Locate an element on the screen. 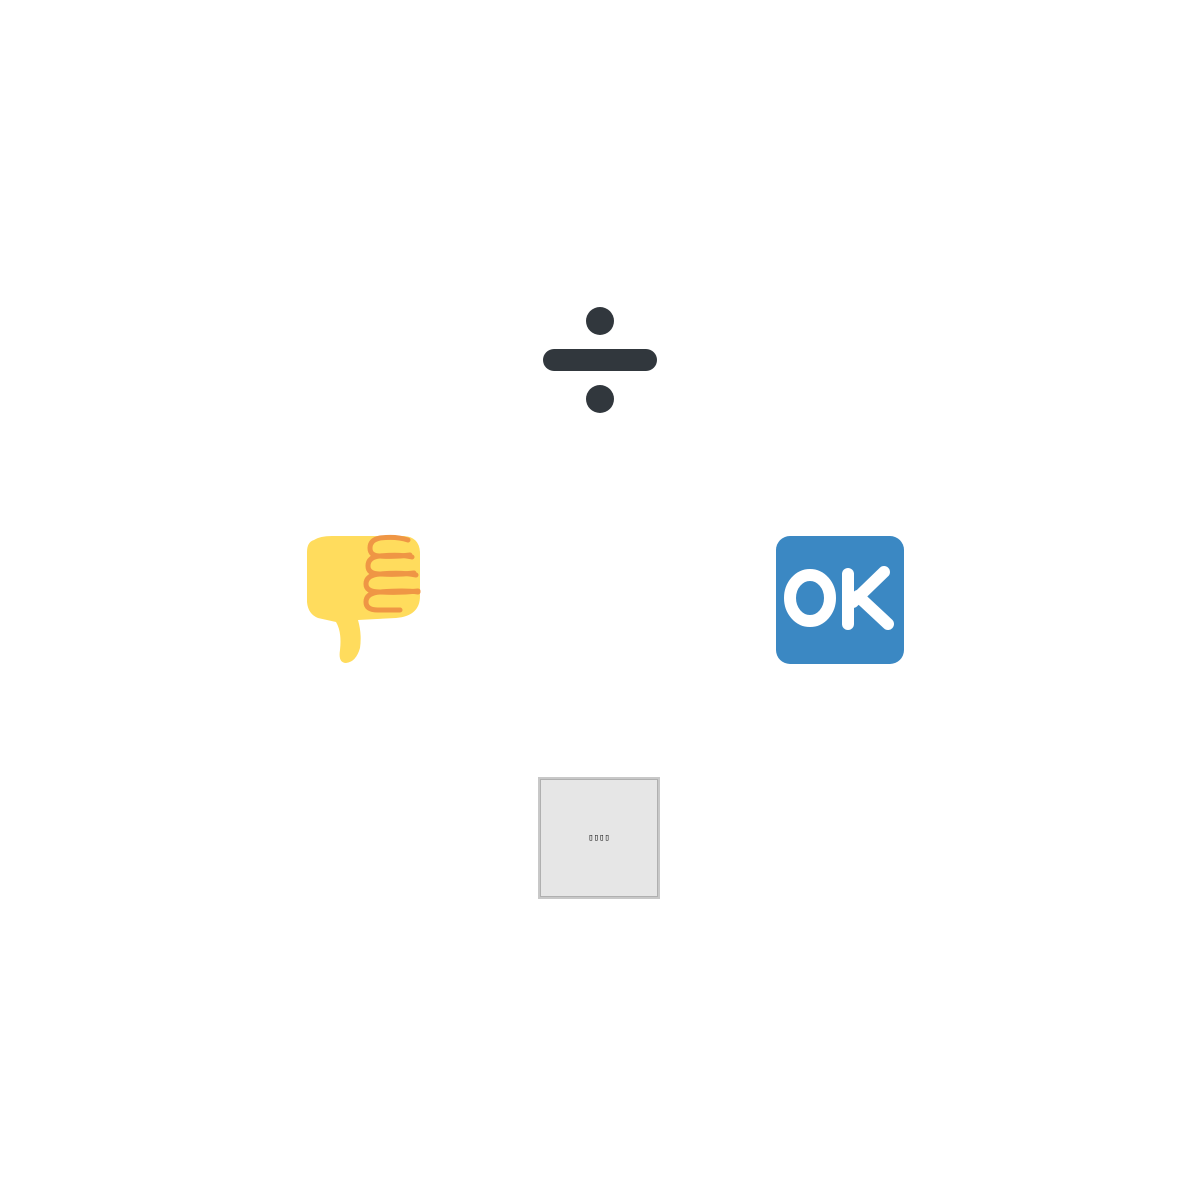 The image size is (1200, 1200). missing-glyph-icon: ▯▯▯▯ is located at coordinates (599, 838).